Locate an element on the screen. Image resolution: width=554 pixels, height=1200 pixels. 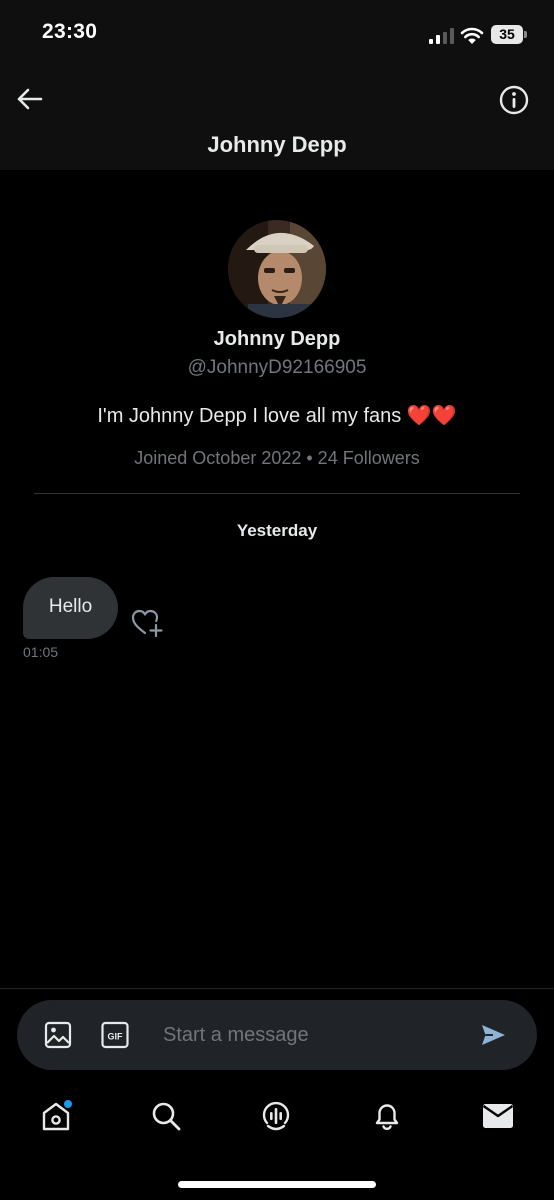
message-input is located at coordinates (313, 1035).